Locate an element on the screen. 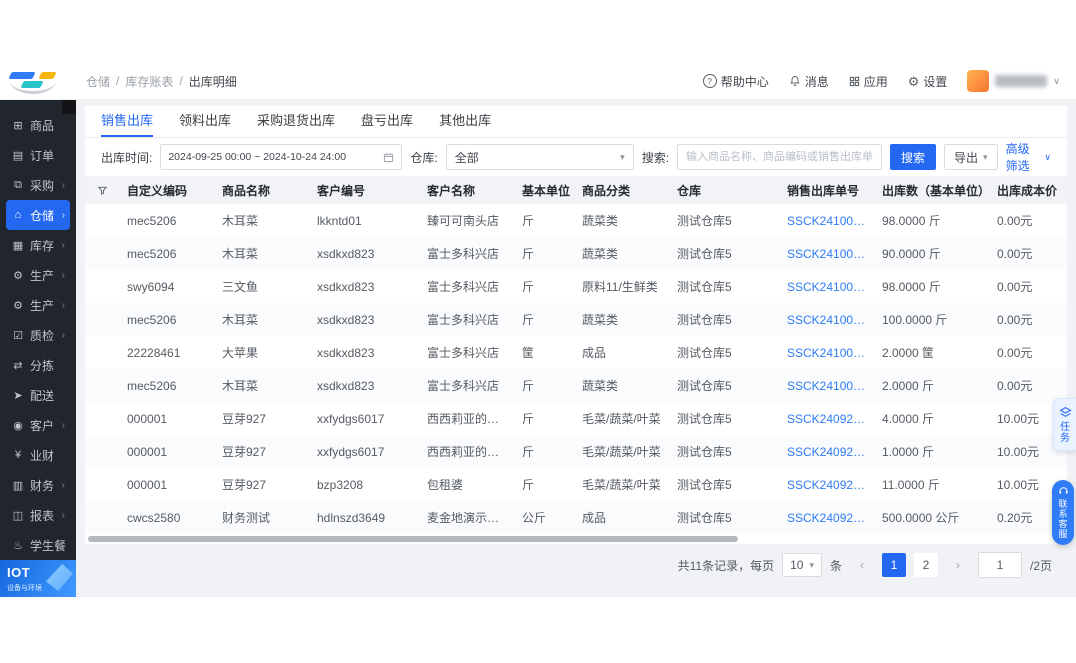 This screenshot has width=1076, height=663. tab-采购退货出库: 采购退货出库 is located at coordinates (296, 121).